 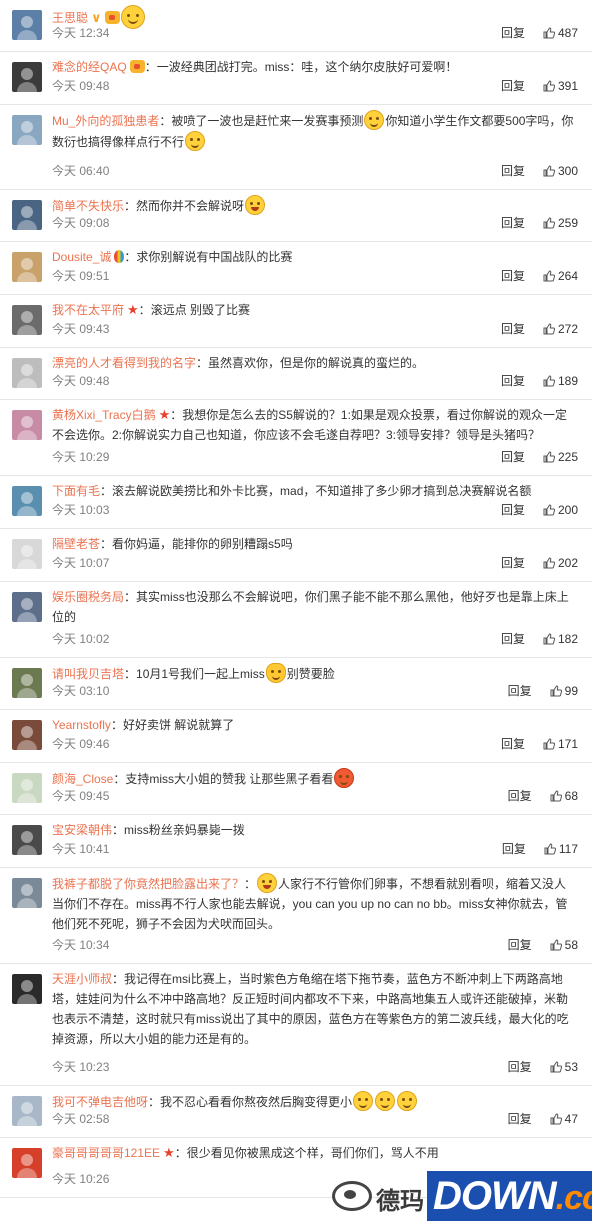 I want to click on star-badge-icon: ★, so click(x=164, y=414).